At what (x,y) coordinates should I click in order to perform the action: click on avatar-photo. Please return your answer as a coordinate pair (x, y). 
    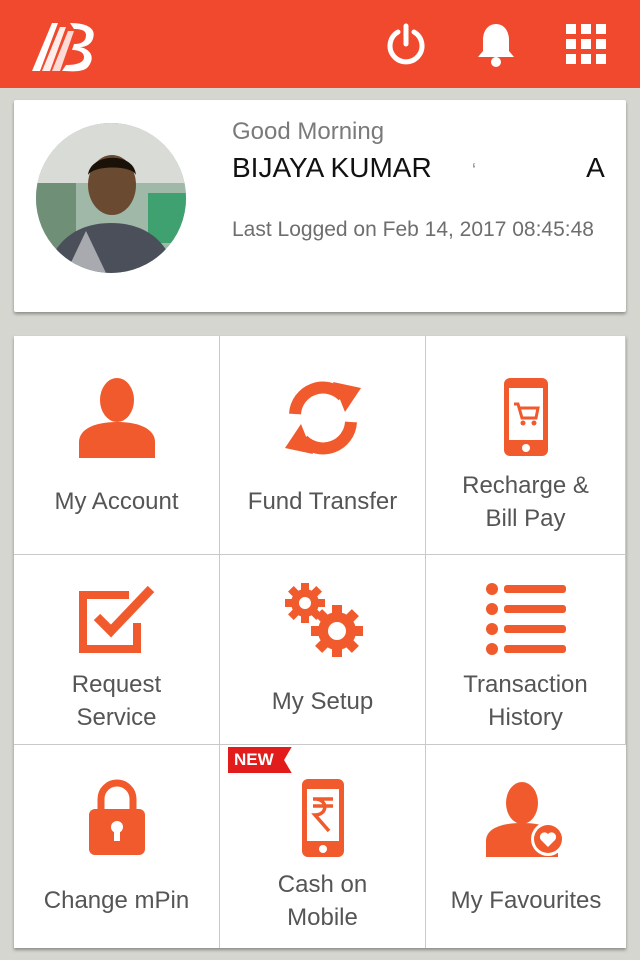
    Looking at the image, I should click on (111, 198).